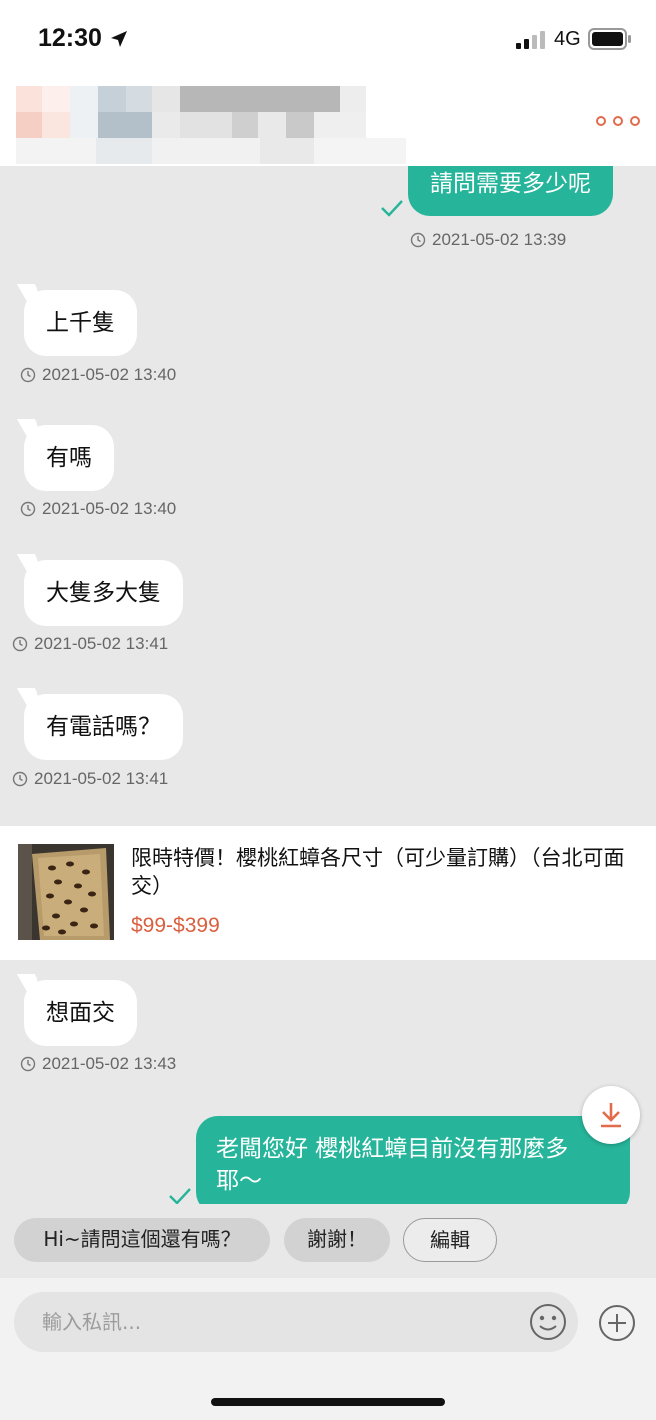 The image size is (656, 1420). I want to click on chat-header, so click(328, 123).